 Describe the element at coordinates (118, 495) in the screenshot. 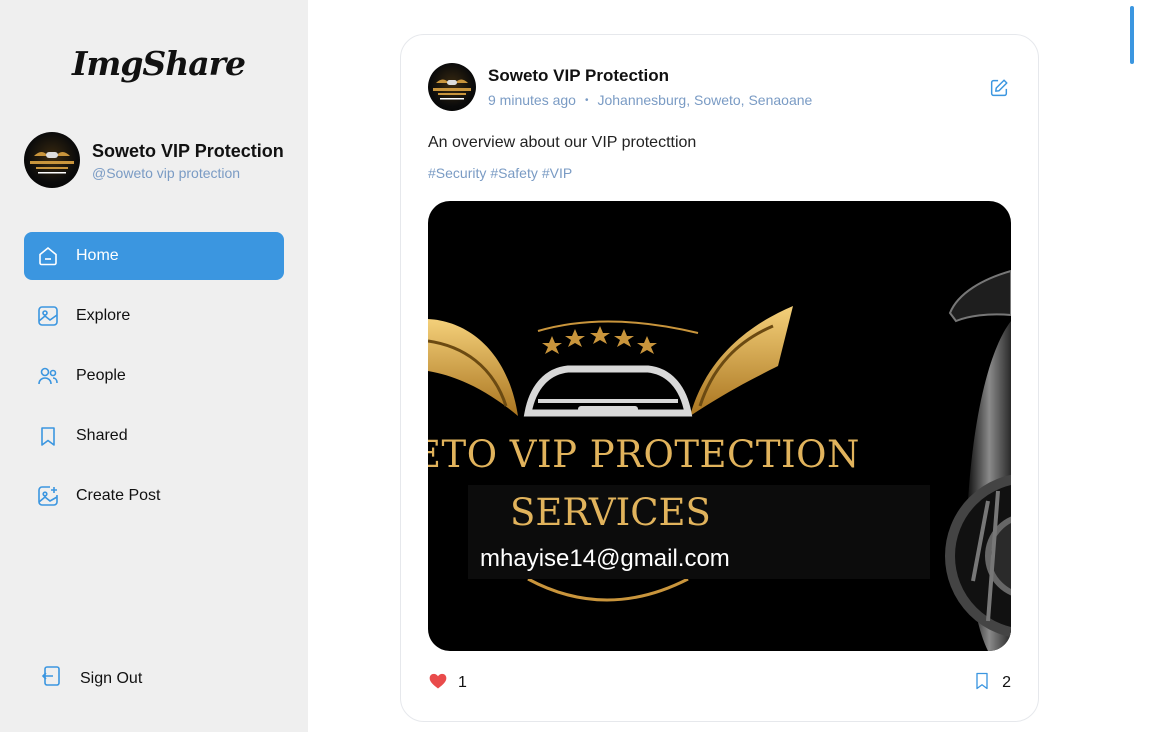

I see `sidebar-item-label: Create Post` at that location.